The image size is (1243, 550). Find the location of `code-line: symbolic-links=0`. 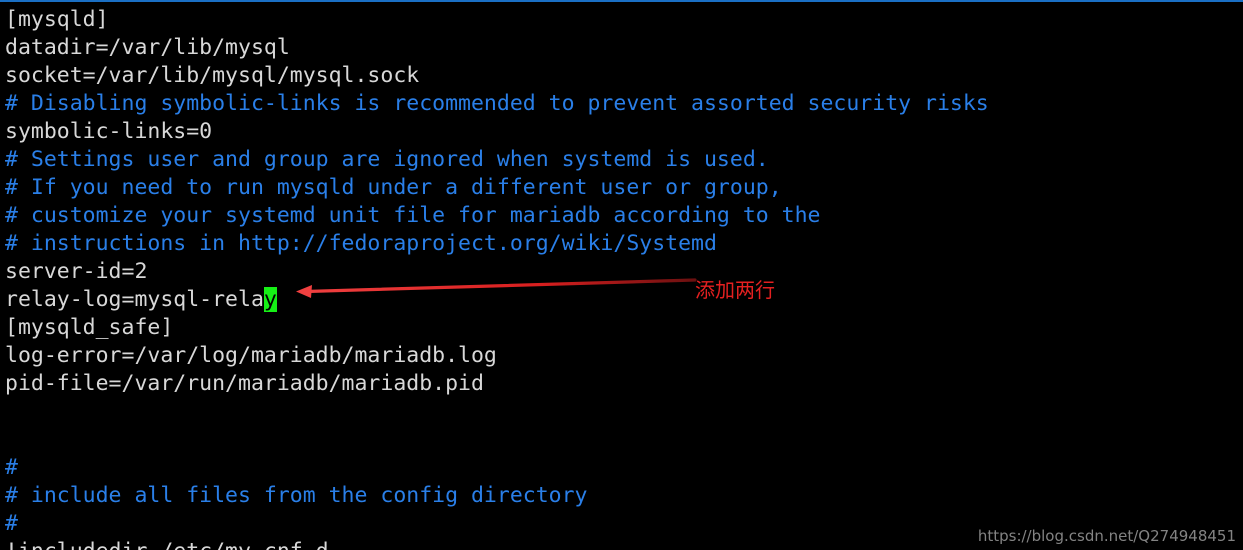

code-line: symbolic-links=0 is located at coordinates (624, 132).